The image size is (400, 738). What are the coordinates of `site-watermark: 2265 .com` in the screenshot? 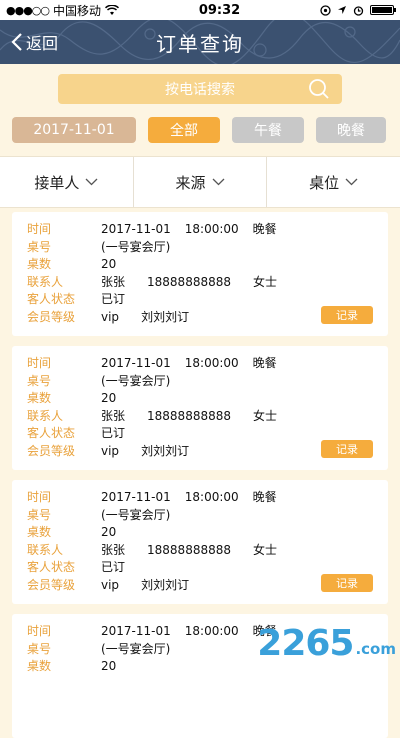 It's located at (326, 644).